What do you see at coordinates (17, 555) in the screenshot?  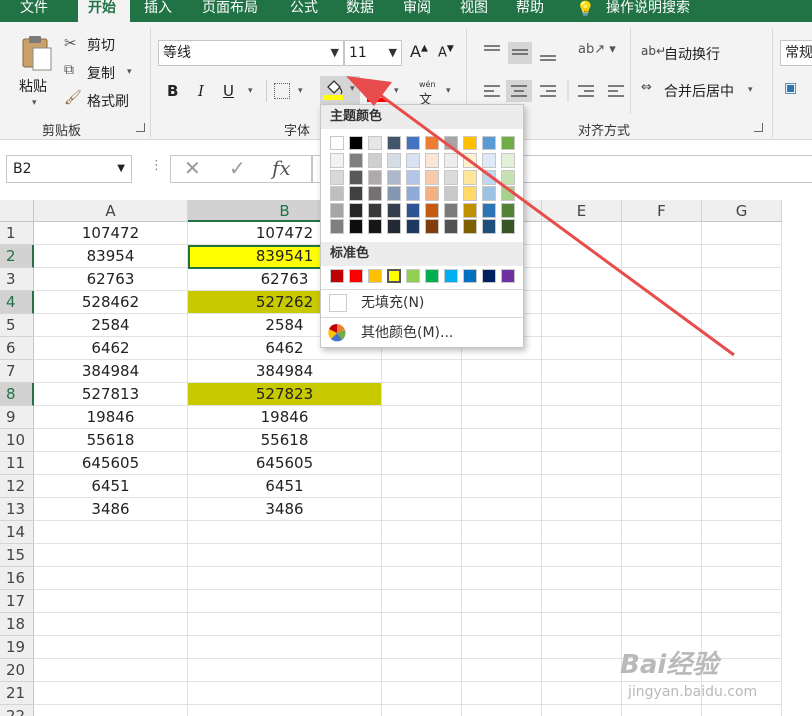 I see `row-header-15: 15` at bounding box center [17, 555].